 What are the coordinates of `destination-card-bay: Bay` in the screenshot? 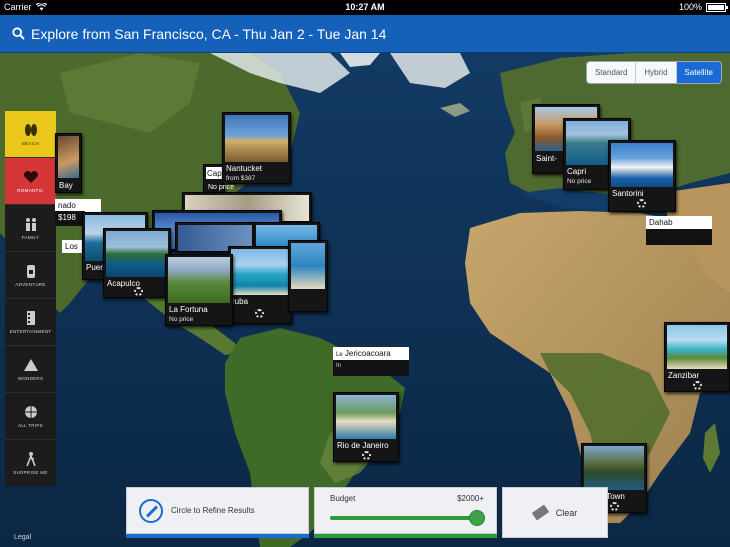 It's located at (68, 163).